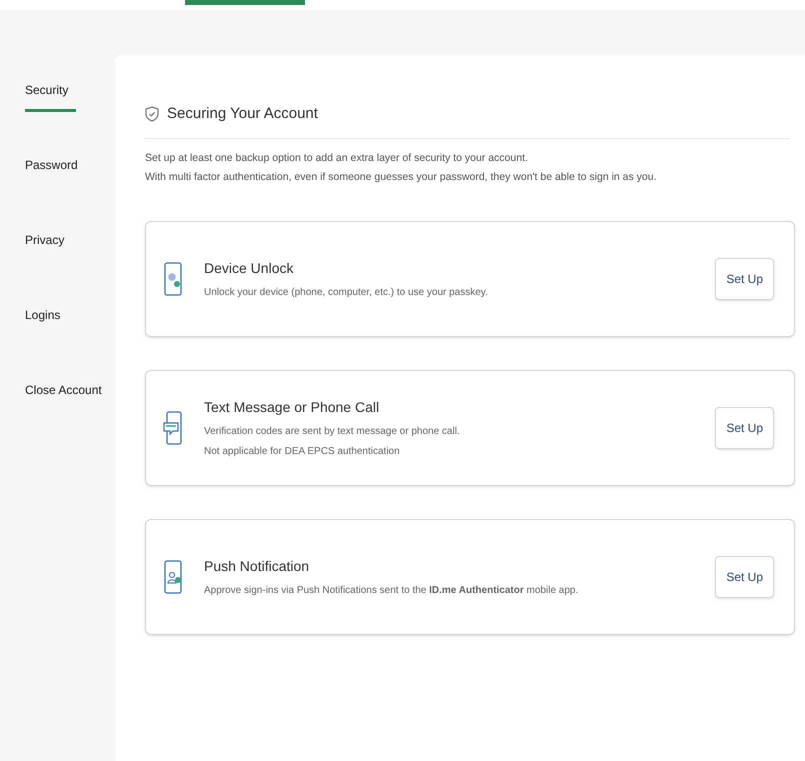 This screenshot has width=805, height=761. What do you see at coordinates (332, 432) in the screenshot?
I see `option-description: Verification codes are sent by text message or phone call.` at bounding box center [332, 432].